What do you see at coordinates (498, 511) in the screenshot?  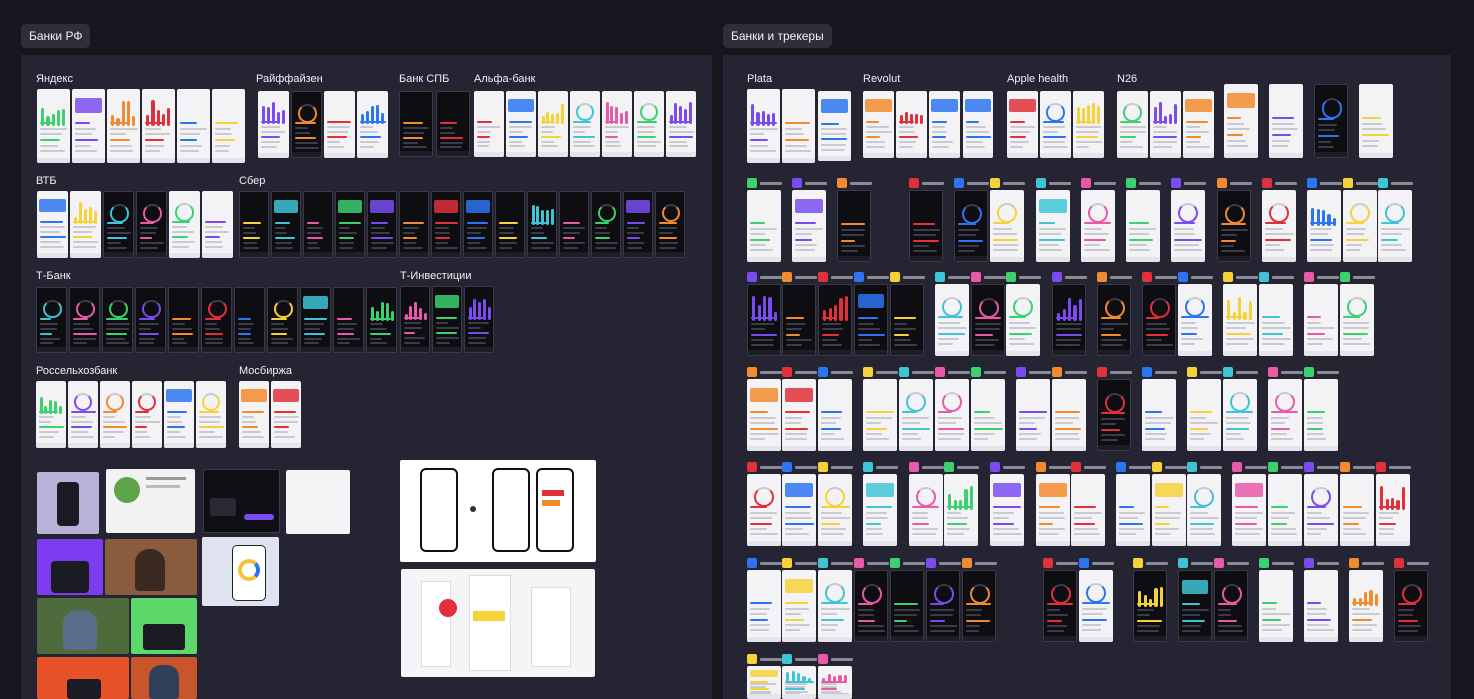 I see `presentation-phones` at bounding box center [498, 511].